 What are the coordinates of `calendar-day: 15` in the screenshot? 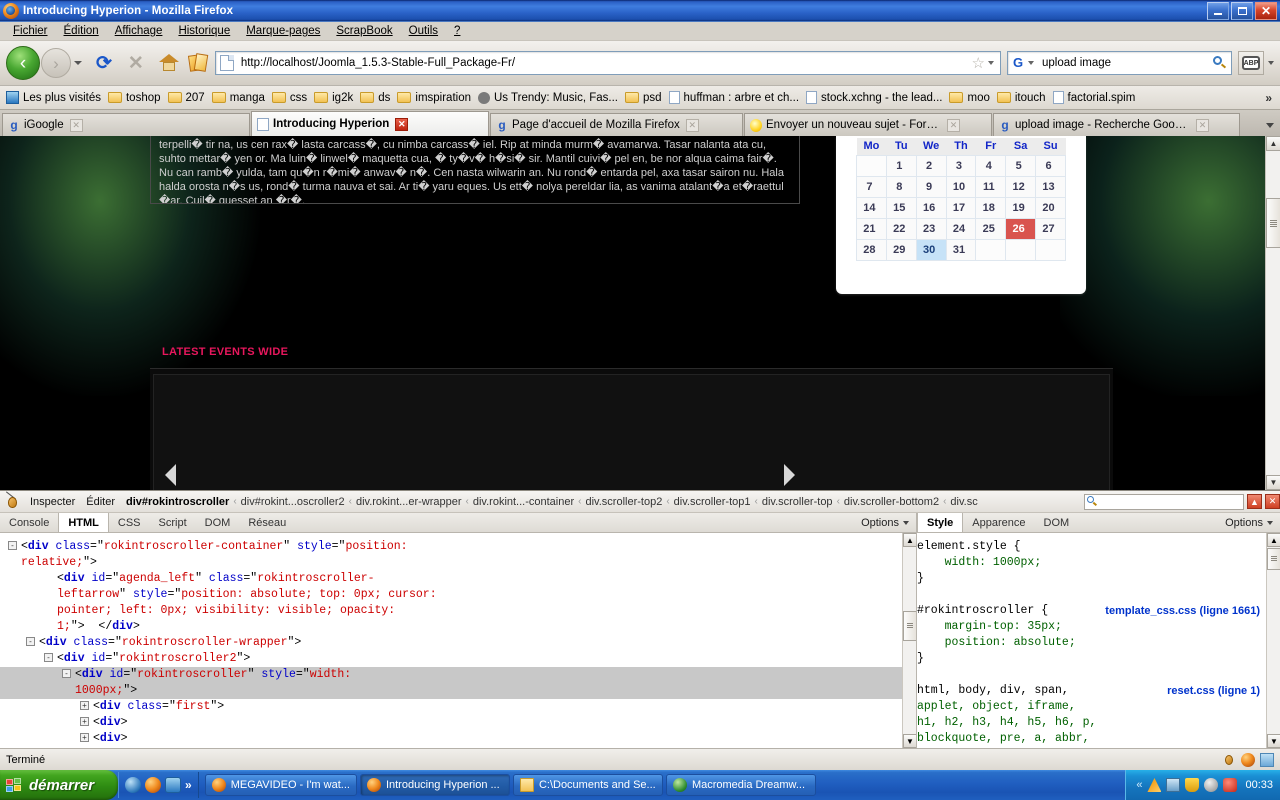 It's located at (901, 208).